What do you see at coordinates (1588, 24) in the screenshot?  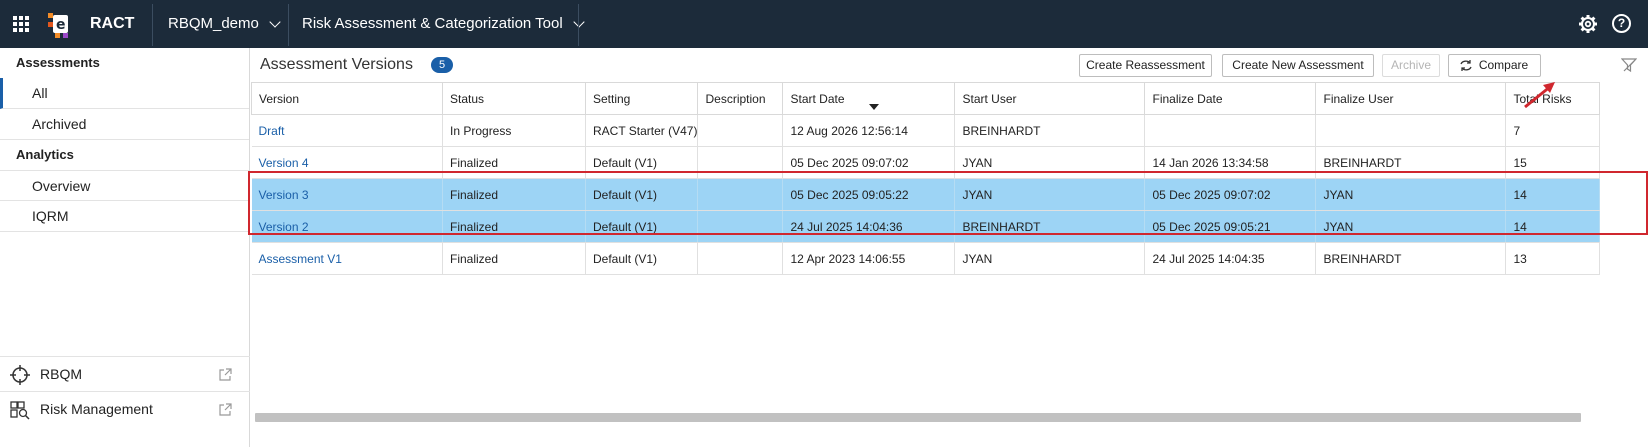 I see `gear-icon` at bounding box center [1588, 24].